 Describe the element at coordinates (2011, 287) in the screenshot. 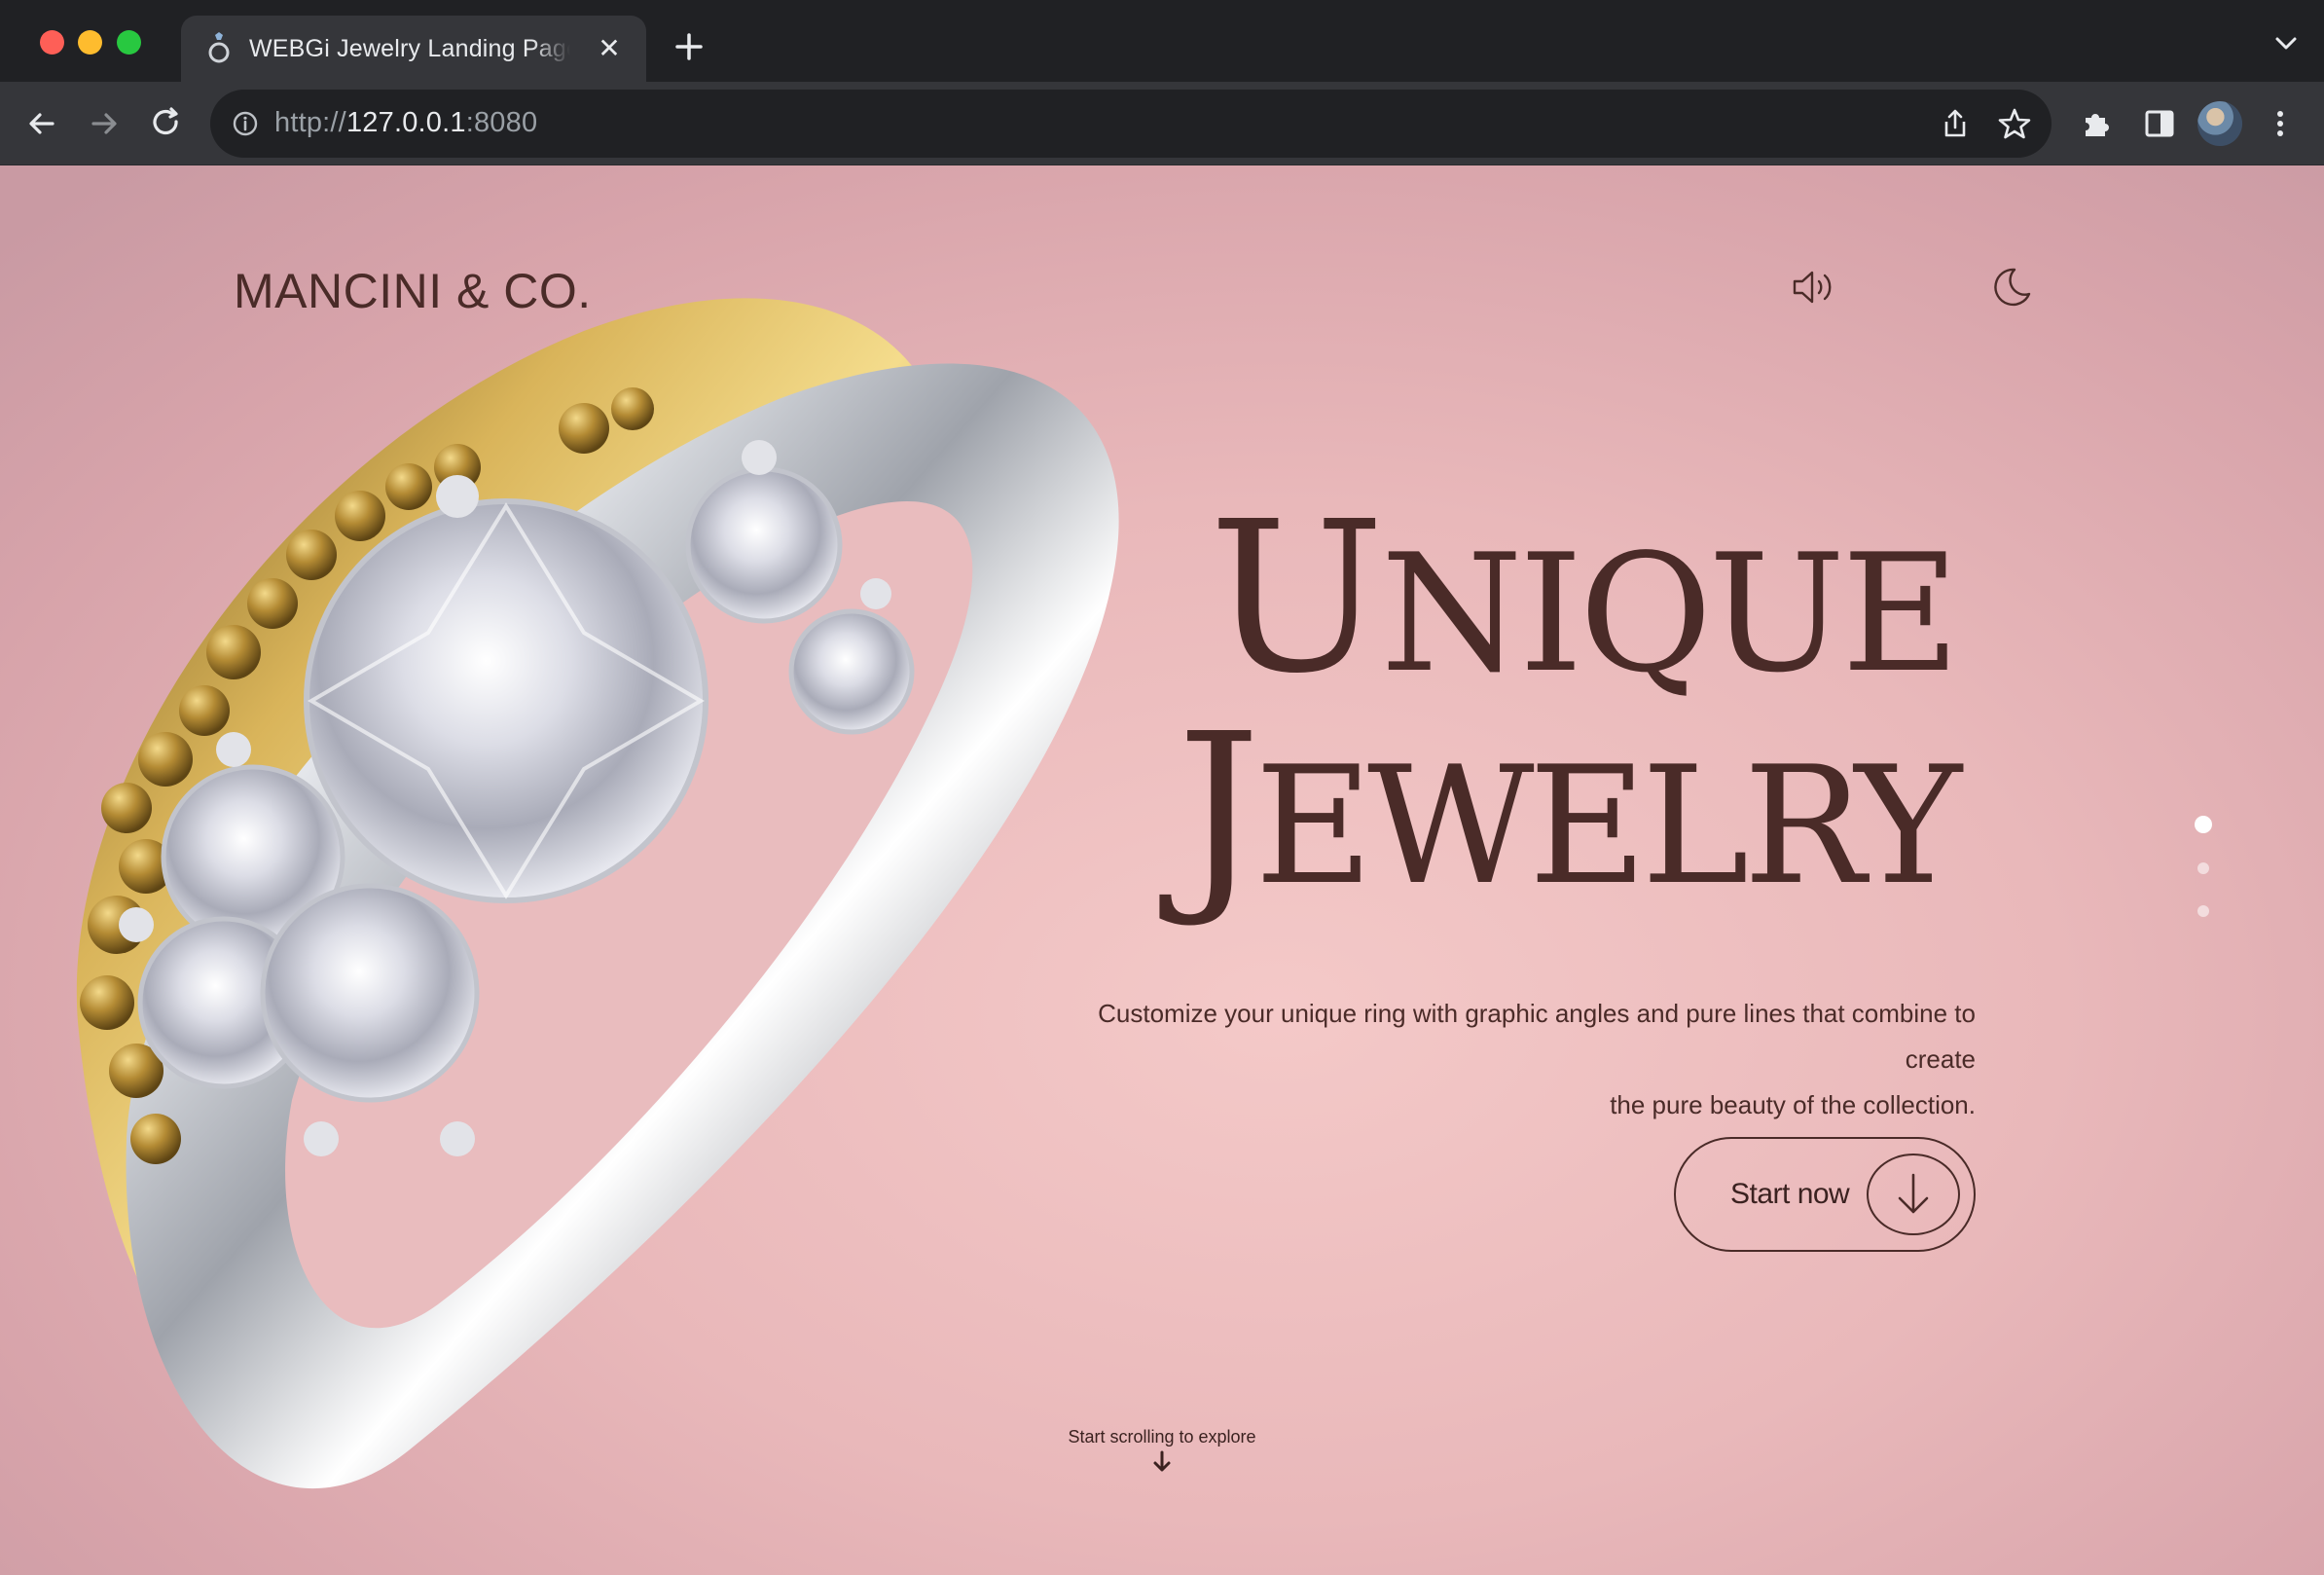

I see `moon-icon` at that location.